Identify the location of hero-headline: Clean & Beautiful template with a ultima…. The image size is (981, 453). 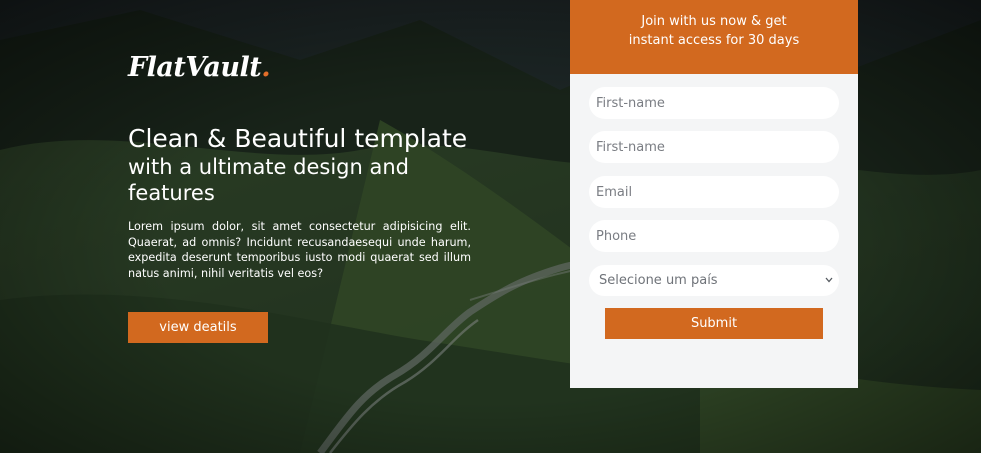
(308, 165).